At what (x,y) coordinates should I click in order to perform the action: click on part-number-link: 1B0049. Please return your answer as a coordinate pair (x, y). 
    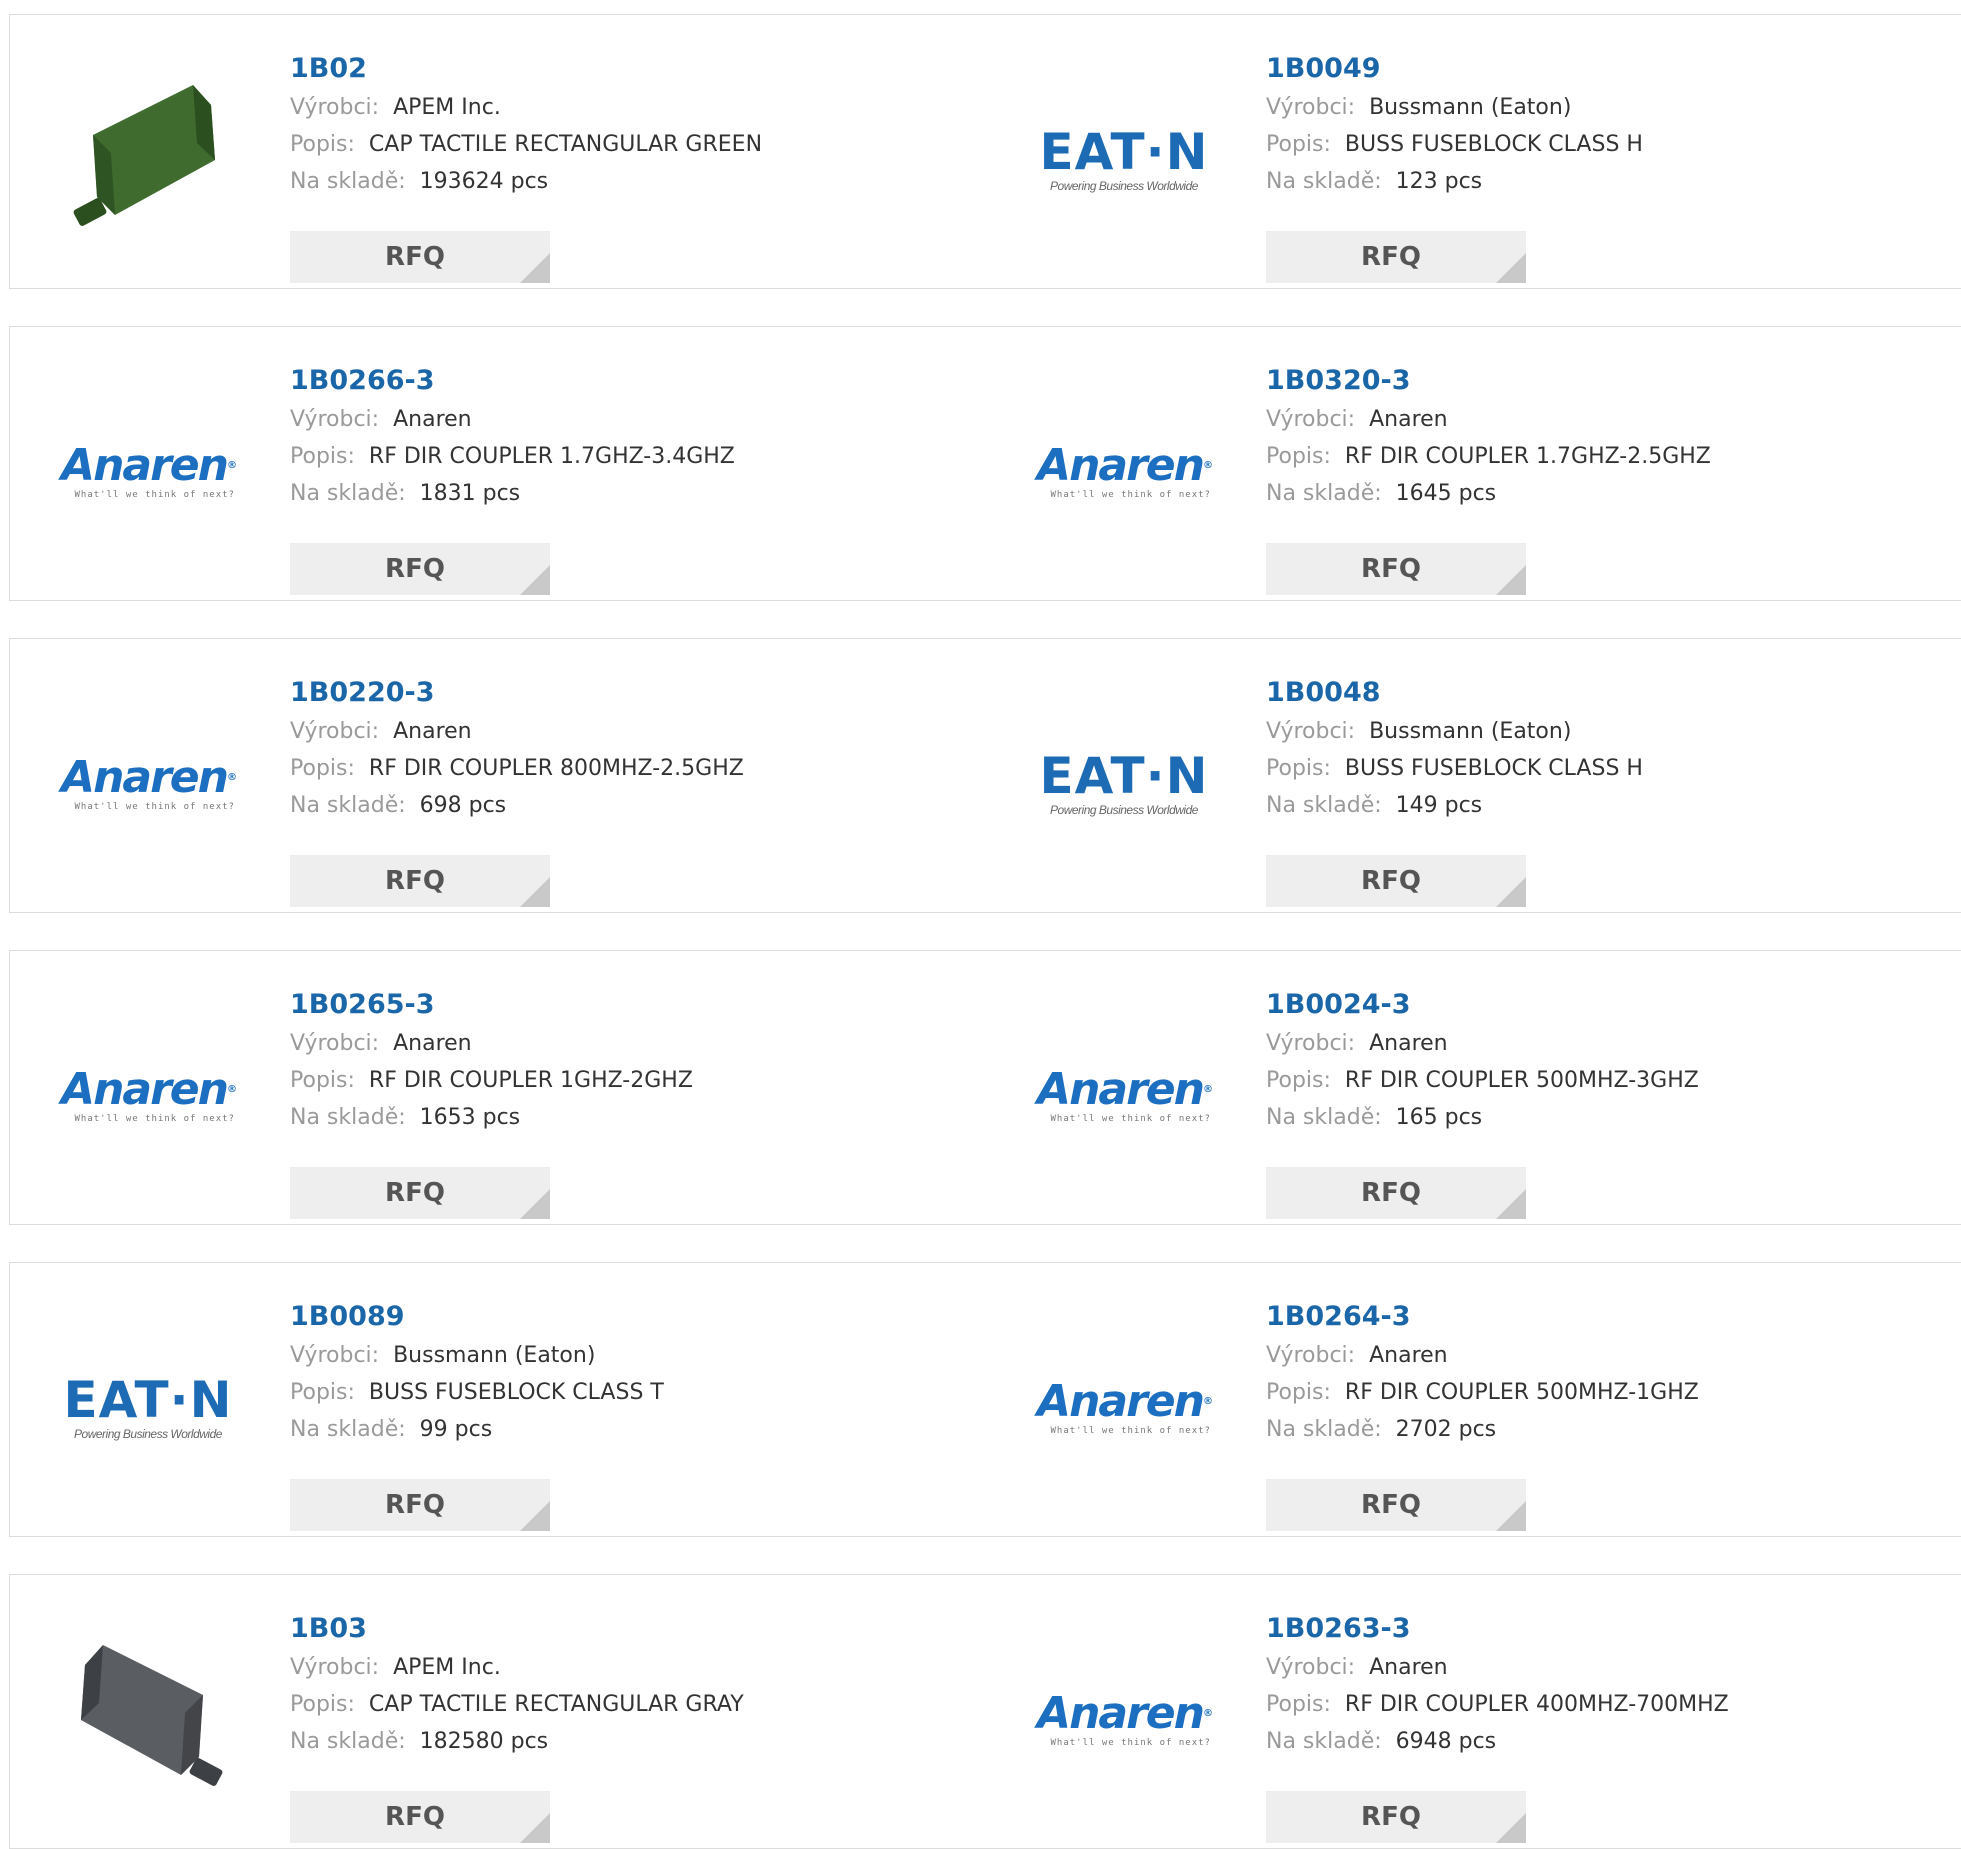
    Looking at the image, I should click on (1454, 69).